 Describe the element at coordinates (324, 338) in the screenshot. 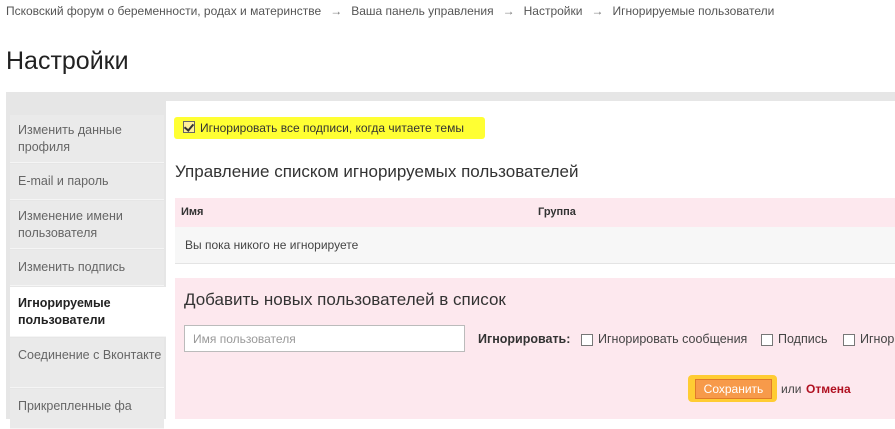

I see `username-input` at that location.